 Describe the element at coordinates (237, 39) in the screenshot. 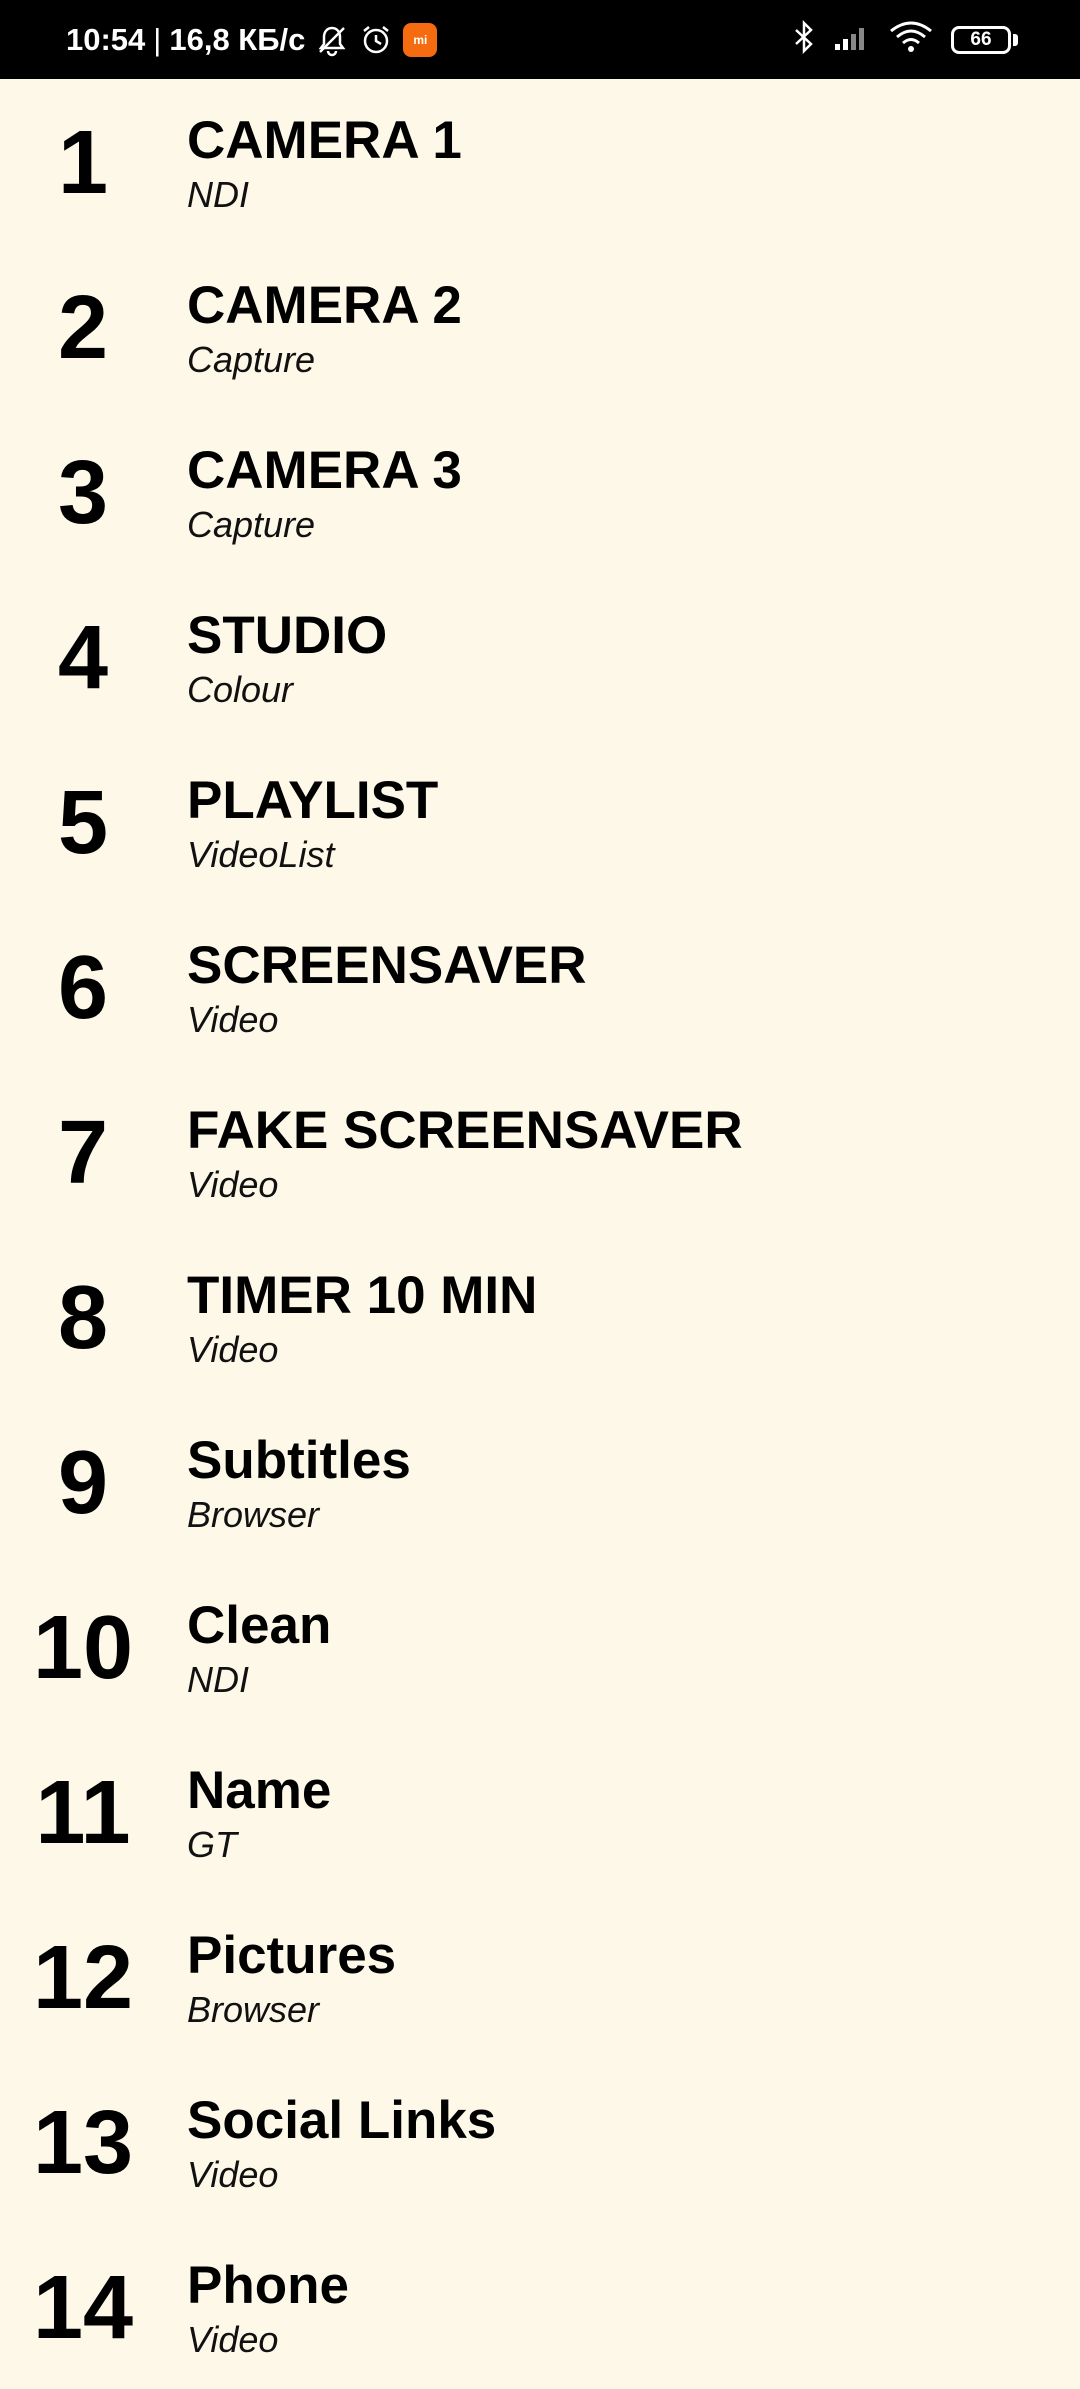

I see `network-speed: 16,8 КБ/с` at that location.